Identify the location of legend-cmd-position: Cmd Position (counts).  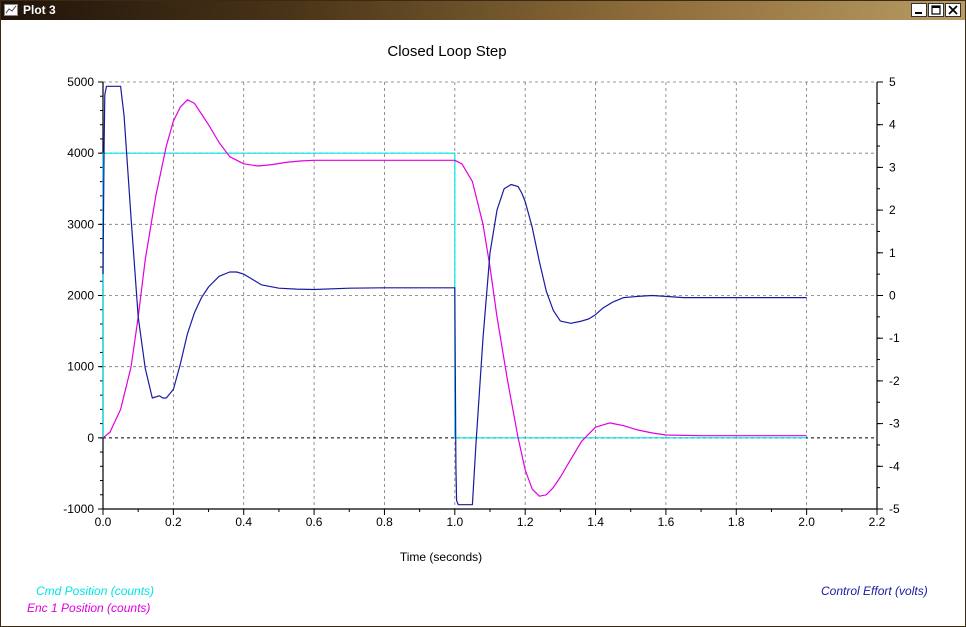
(95, 591).